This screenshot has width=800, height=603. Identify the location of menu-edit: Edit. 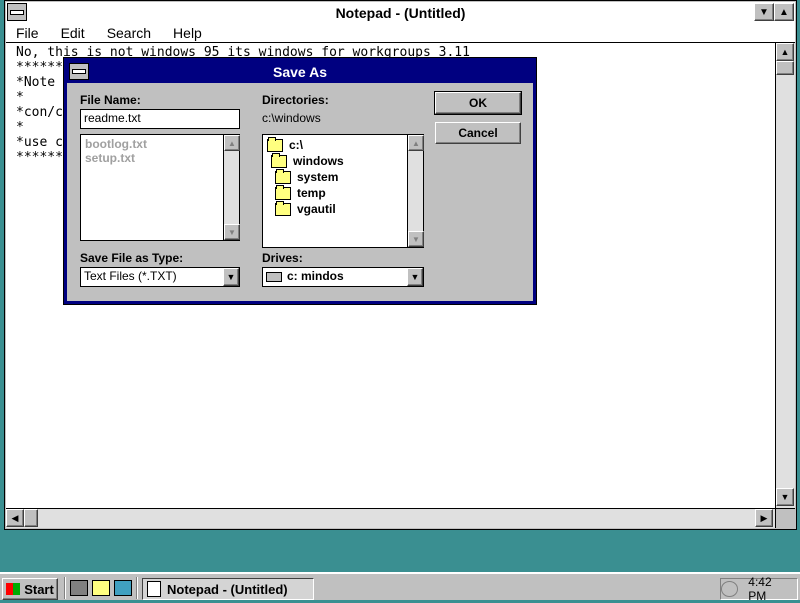
(73, 33).